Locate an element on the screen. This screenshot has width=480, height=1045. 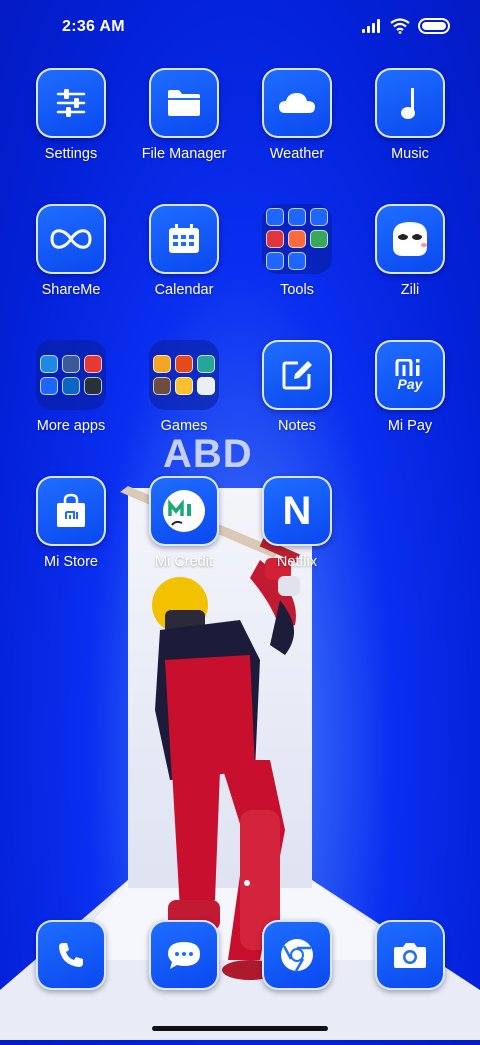
recorder-mini-icon is located at coordinates (275, 239).